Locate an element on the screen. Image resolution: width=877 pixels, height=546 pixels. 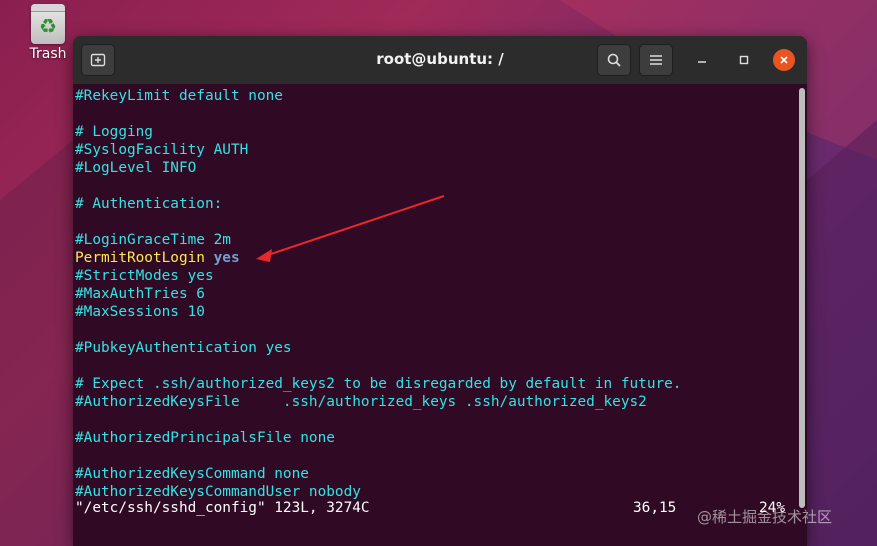
terminal-line: #RekeyLimit default none is located at coordinates (441, 96).